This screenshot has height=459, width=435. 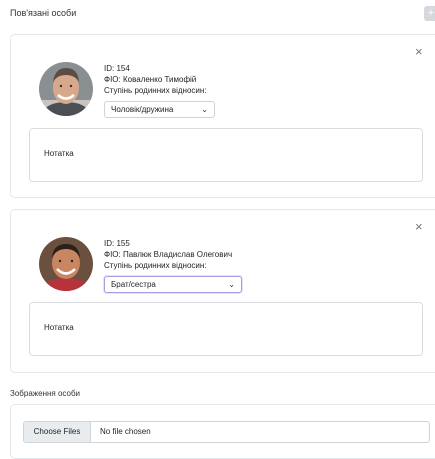 I want to click on file-input: Choose Files No file chosen, so click(x=226, y=432).